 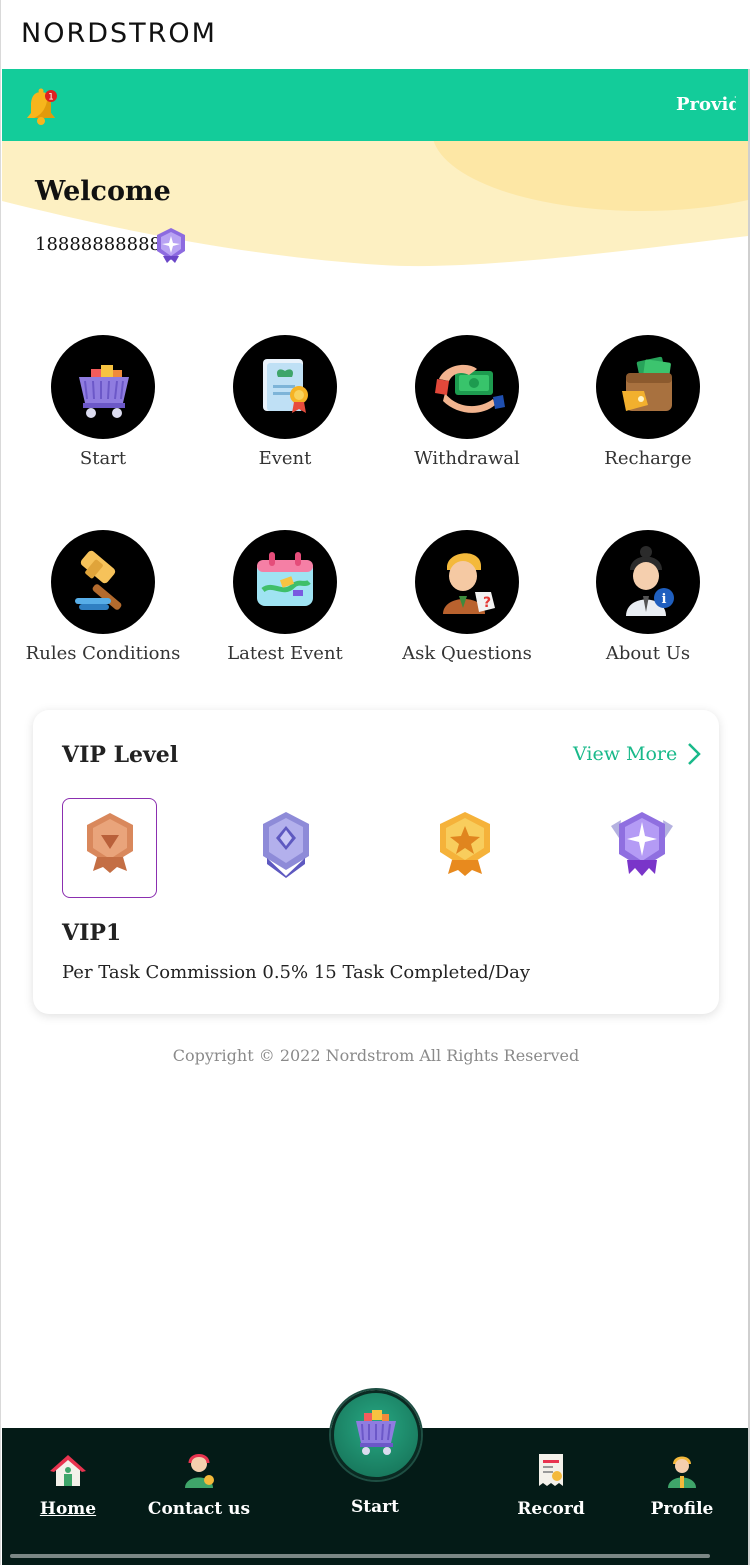 What do you see at coordinates (103, 458) in the screenshot?
I see `action-label: Start` at bounding box center [103, 458].